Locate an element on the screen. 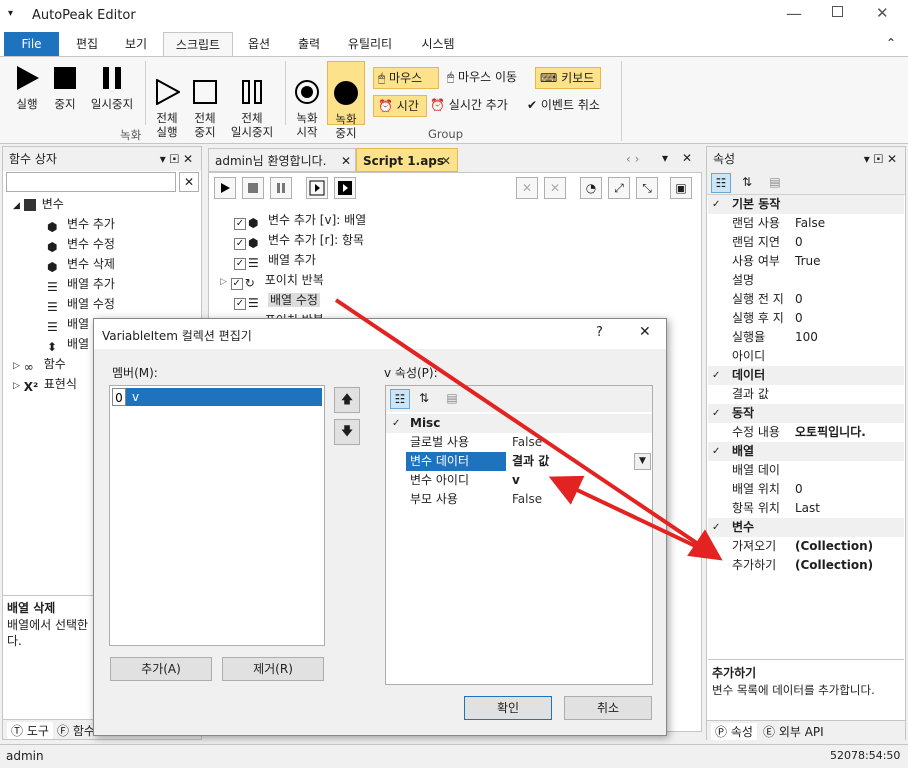 The height and width of the screenshot is (768, 908). keyboard-toggle: ⌨ 키보드 is located at coordinates (568, 78).